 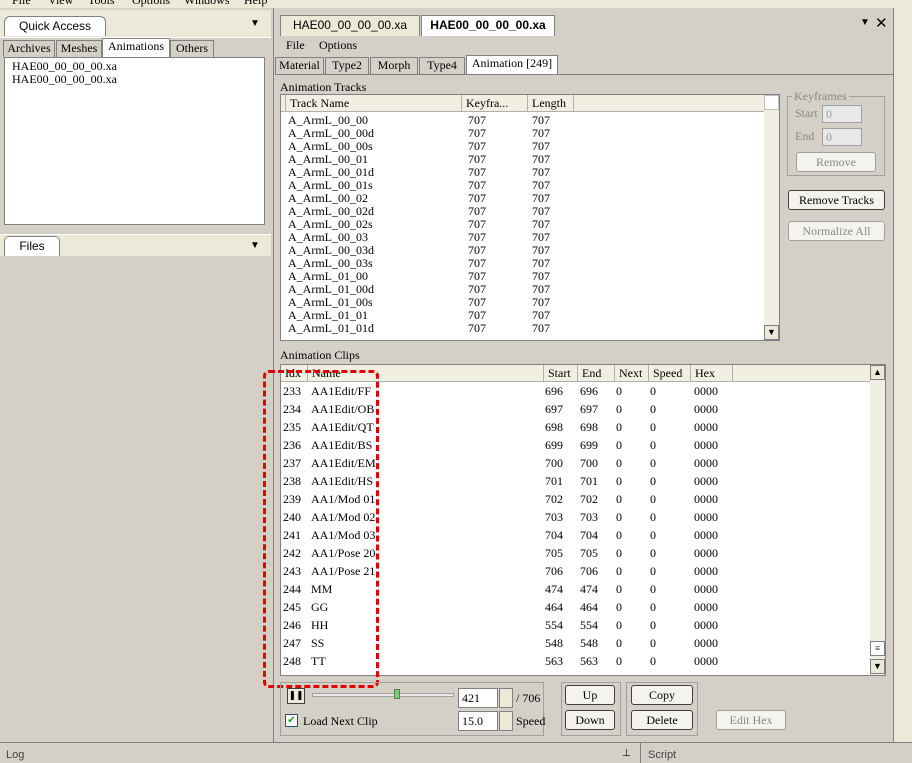 I want to click on clip-start: 704, so click(x=554, y=535).